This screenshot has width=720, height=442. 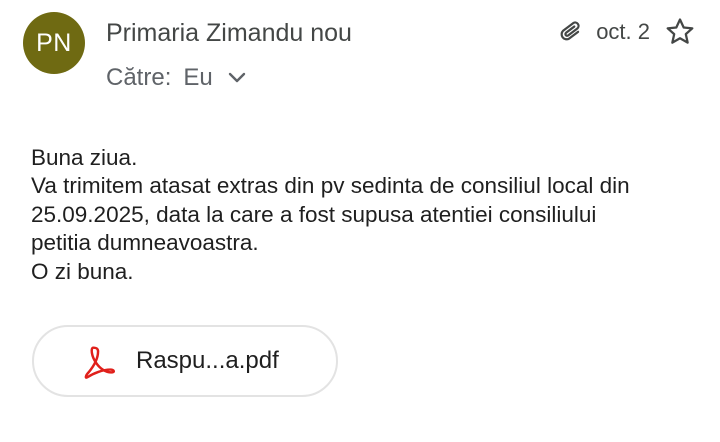 I want to click on message-line: Buna ziua., so click(x=84, y=157).